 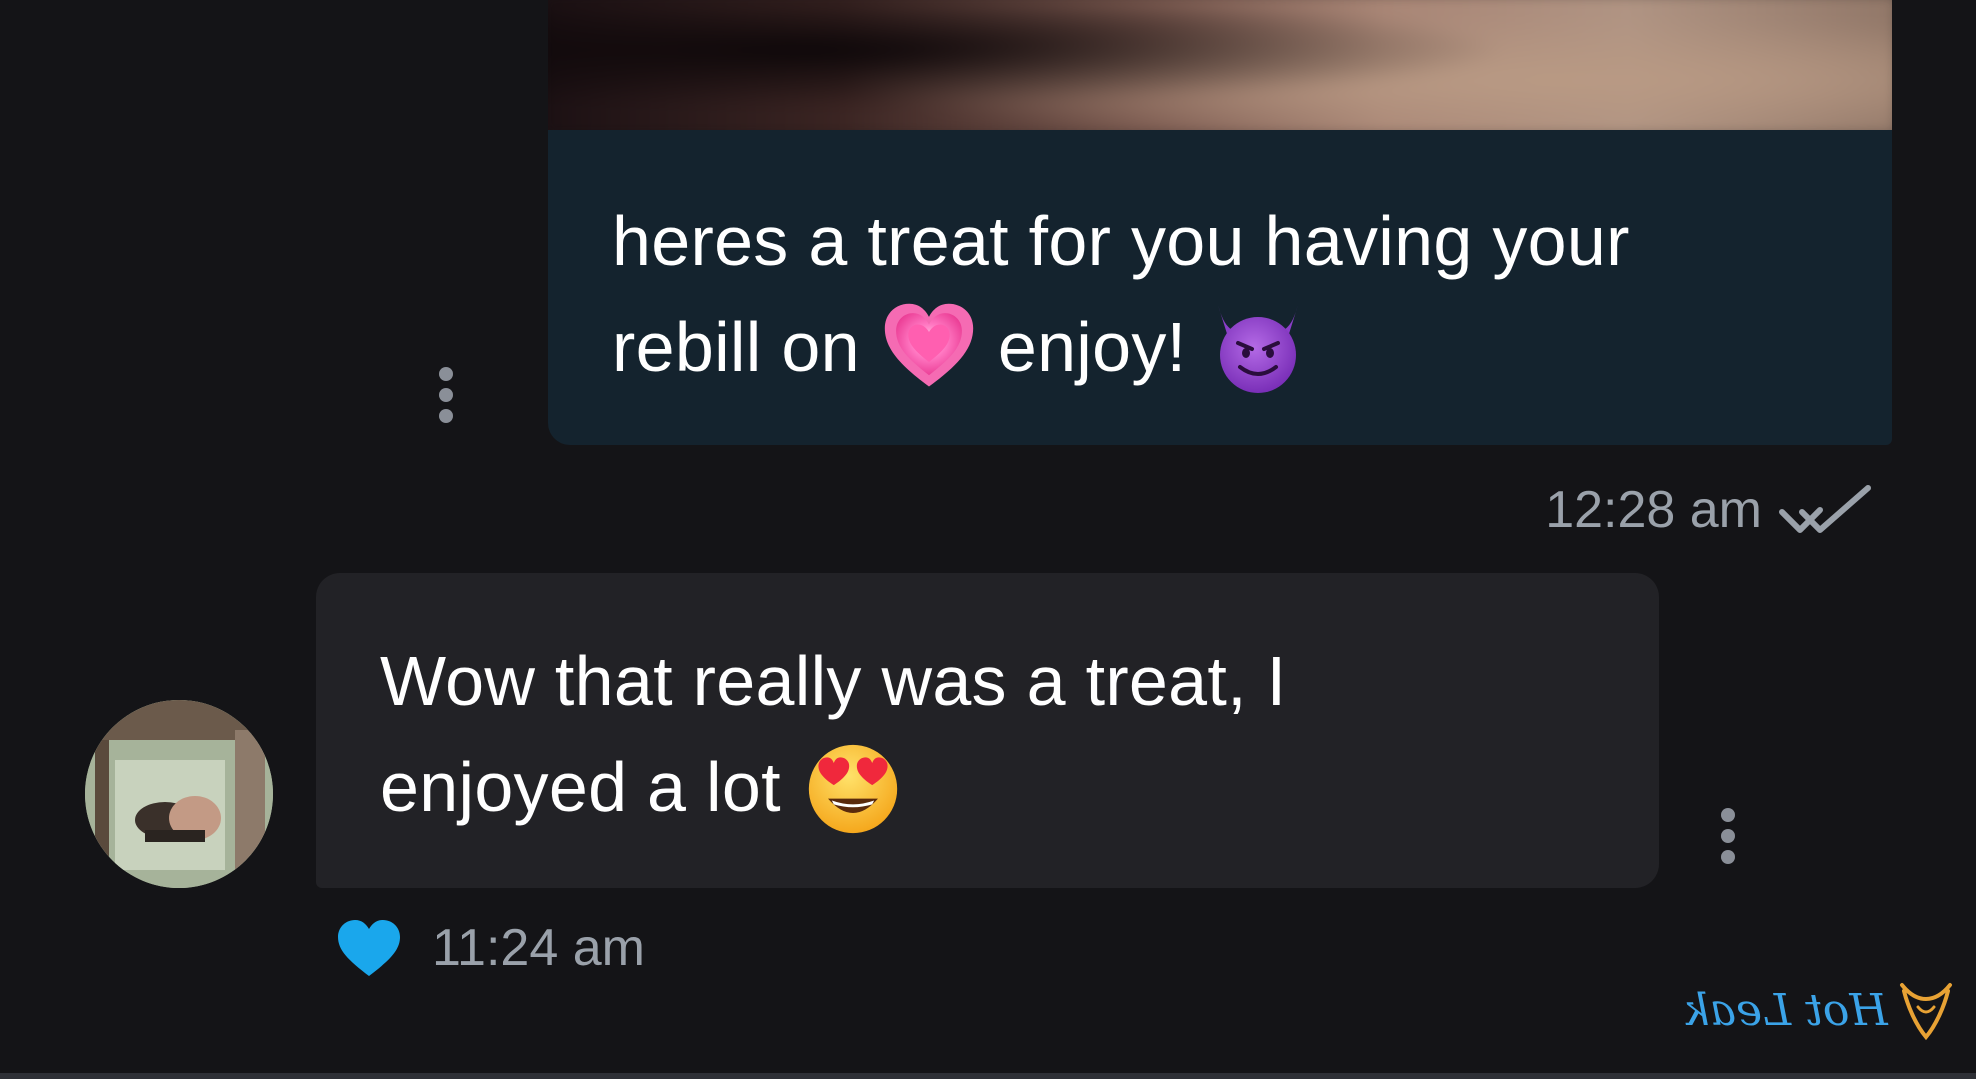 What do you see at coordinates (369, 948) in the screenshot?
I see `heart-icon` at bounding box center [369, 948].